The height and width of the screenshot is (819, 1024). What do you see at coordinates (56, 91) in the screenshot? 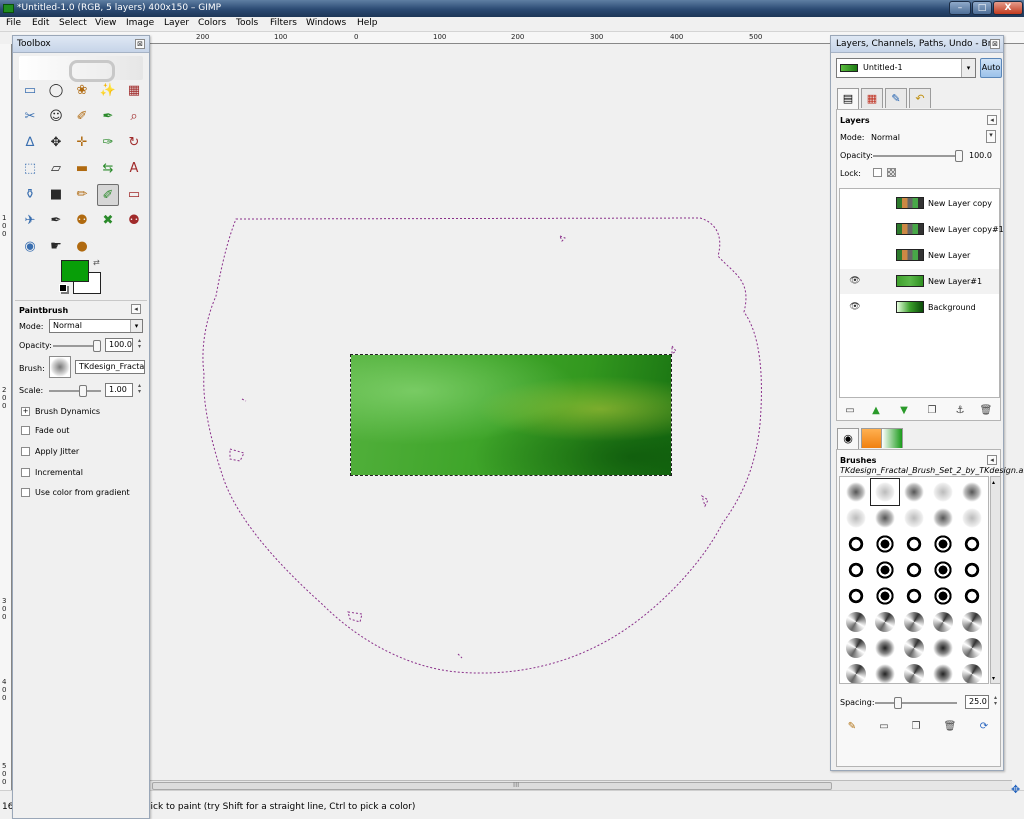
I see `ellipse-select-icon: ◯` at bounding box center [56, 91].